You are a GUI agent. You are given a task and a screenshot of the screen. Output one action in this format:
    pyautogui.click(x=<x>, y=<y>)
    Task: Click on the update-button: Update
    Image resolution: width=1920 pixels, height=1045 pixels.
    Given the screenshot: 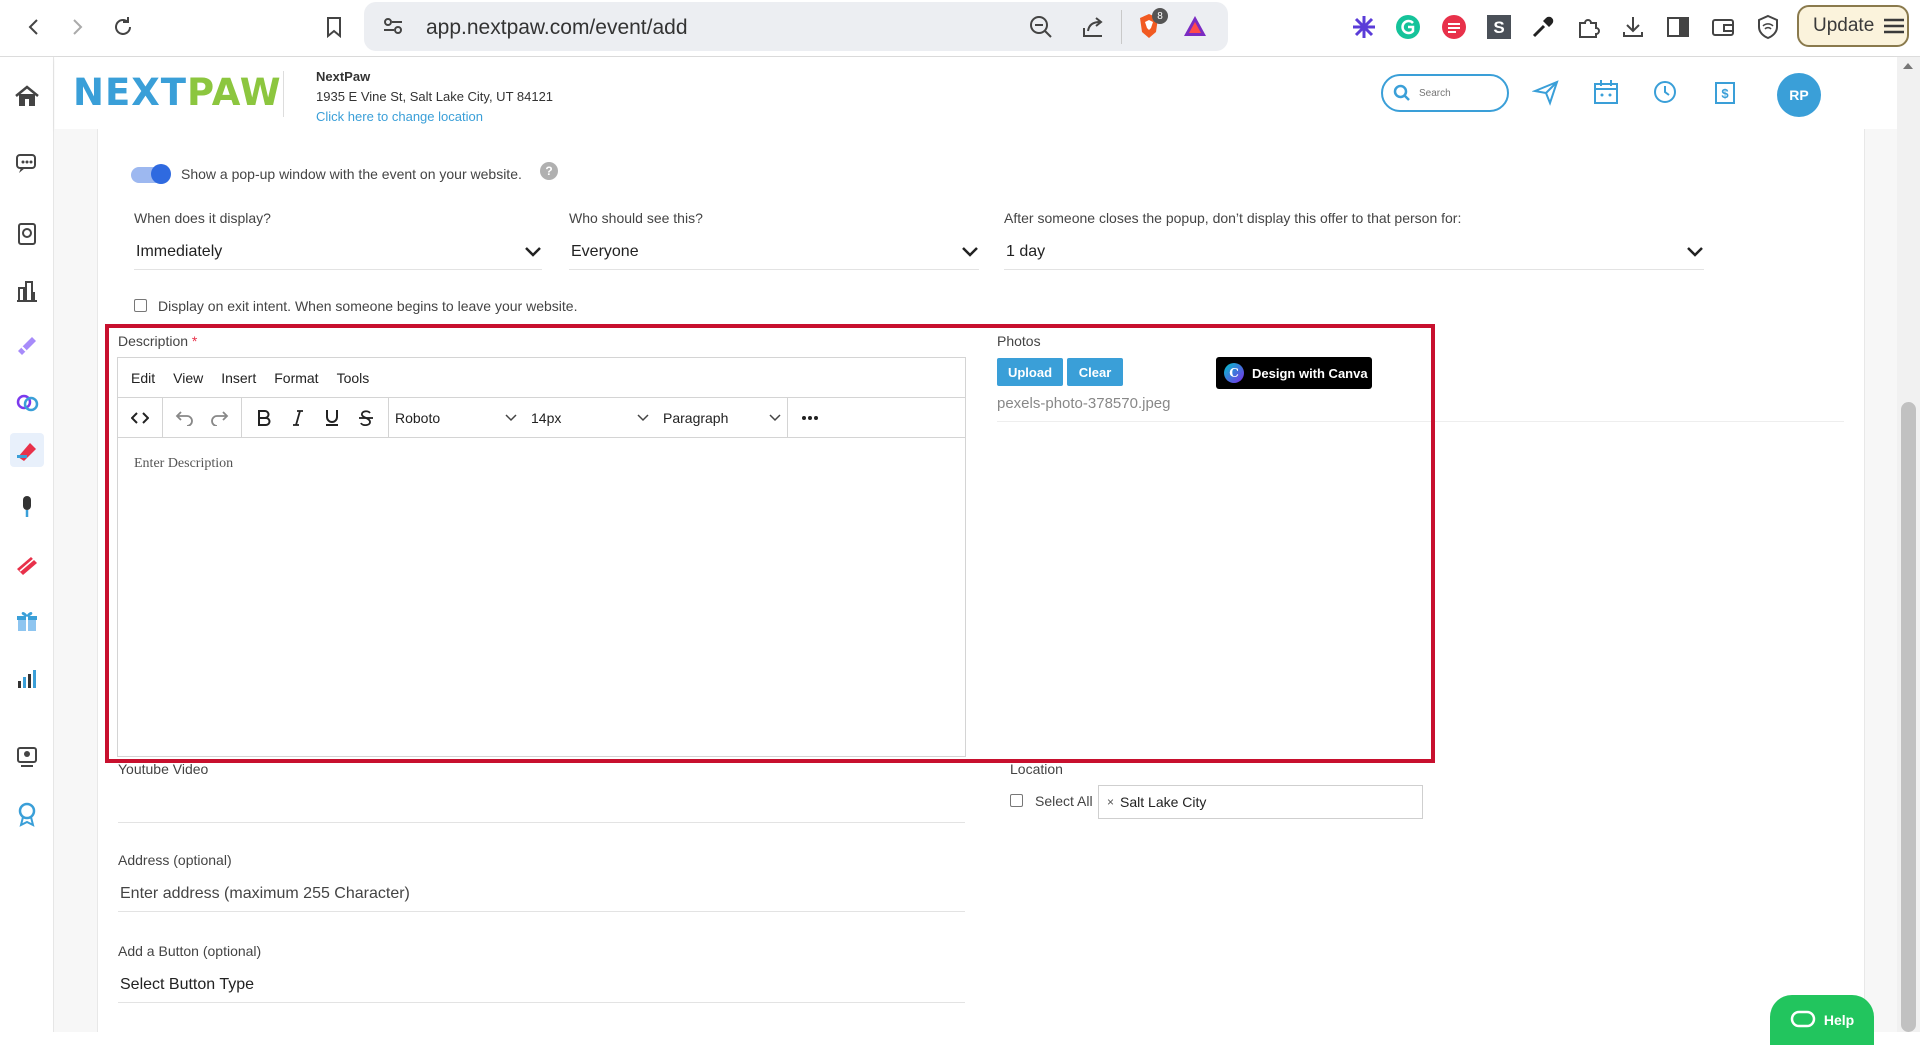 What is the action you would take?
    pyautogui.click(x=1853, y=26)
    